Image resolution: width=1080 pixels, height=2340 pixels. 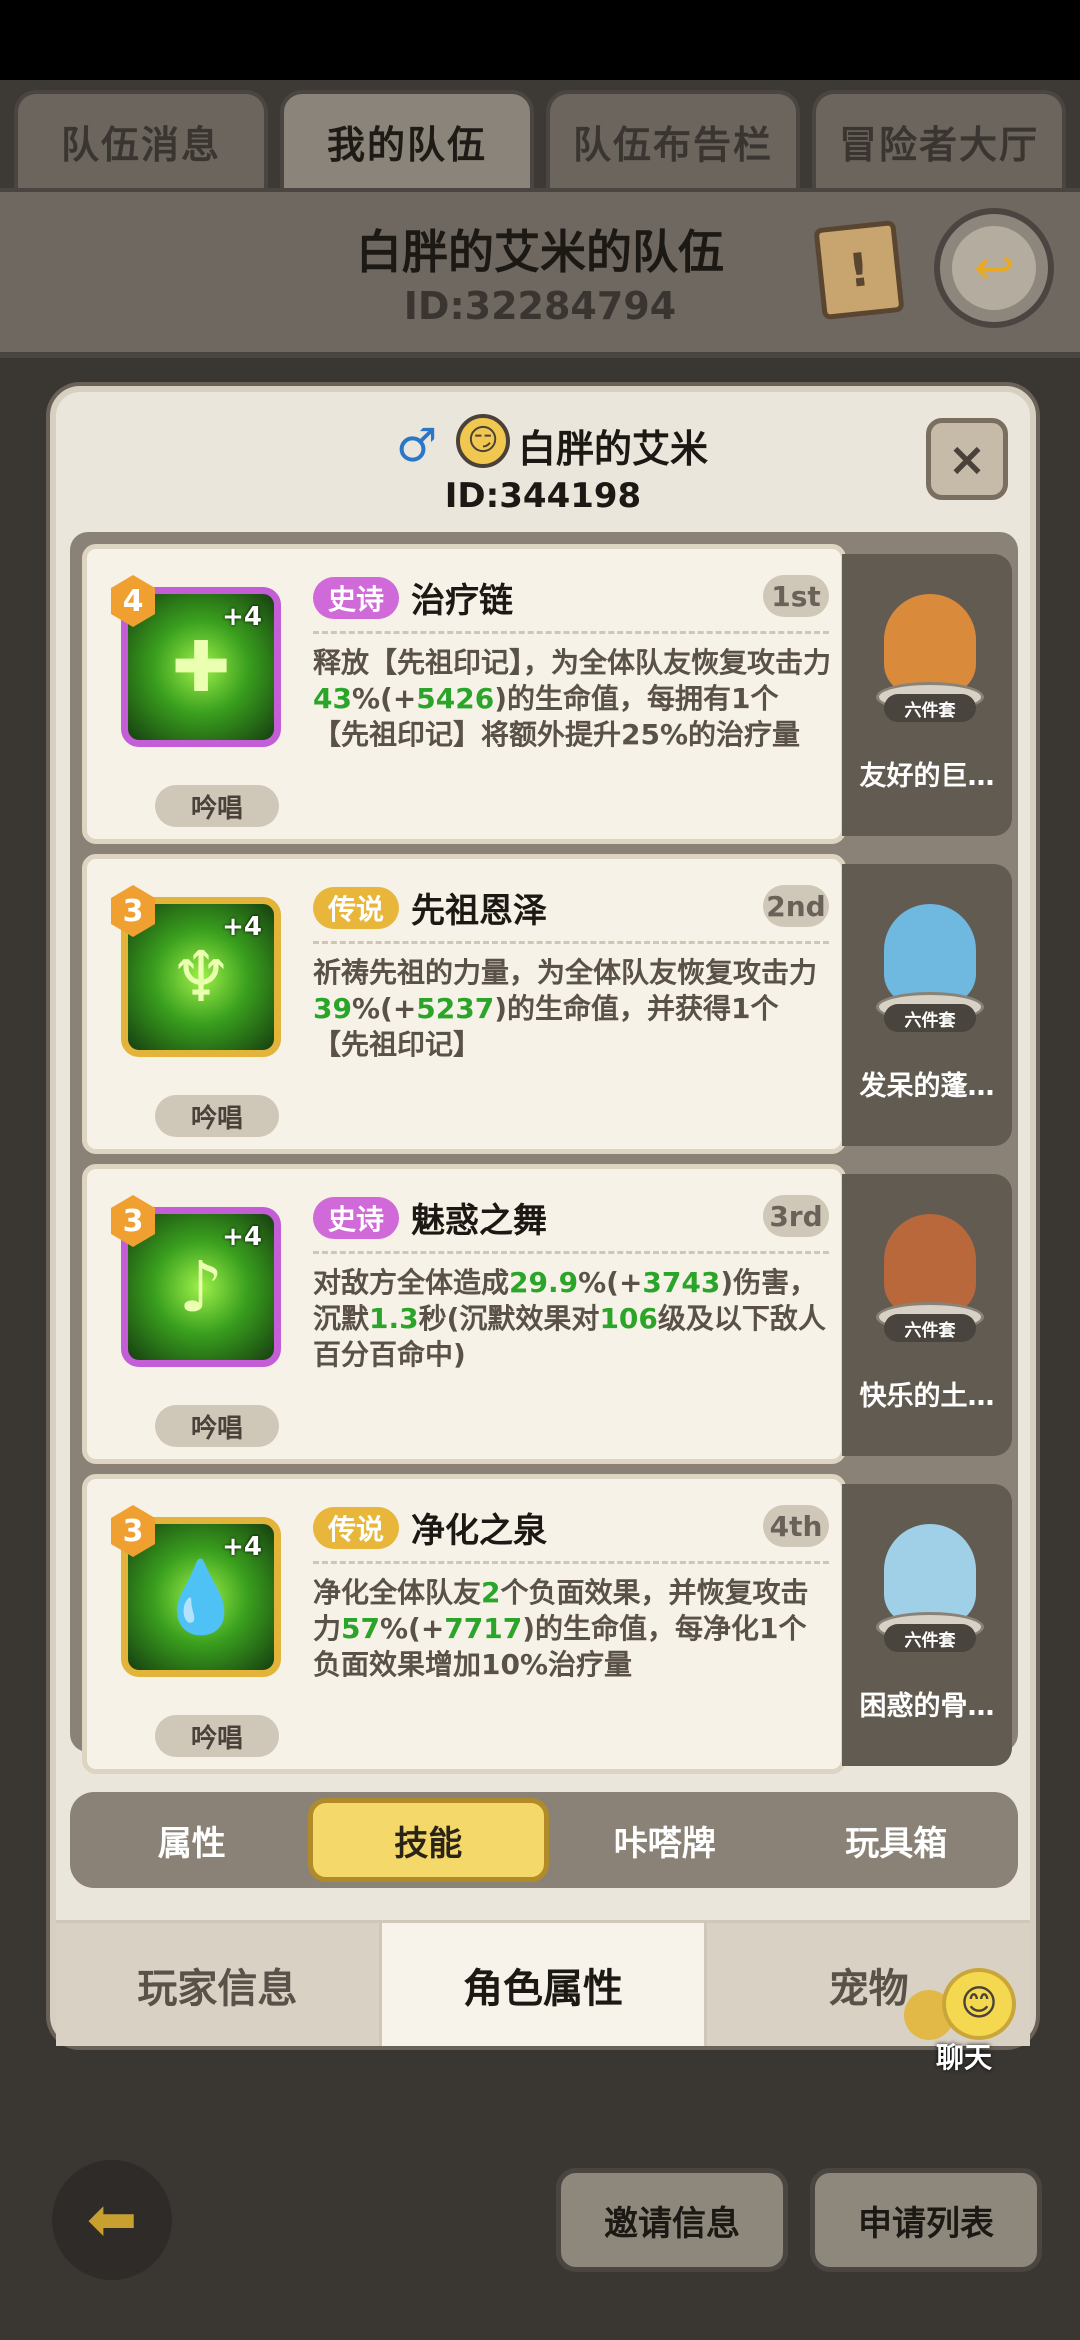 I want to click on tab-toybox: 玩具箱, so click(x=897, y=1840).